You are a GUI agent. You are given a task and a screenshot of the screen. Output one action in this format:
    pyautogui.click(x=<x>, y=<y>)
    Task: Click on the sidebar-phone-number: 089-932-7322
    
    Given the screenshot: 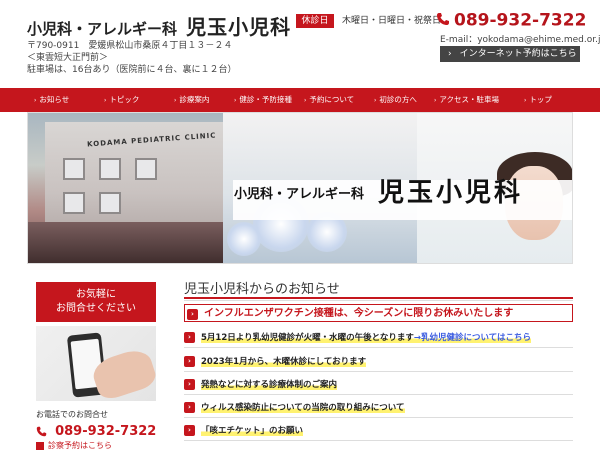 What is the action you would take?
    pyautogui.click(x=106, y=431)
    